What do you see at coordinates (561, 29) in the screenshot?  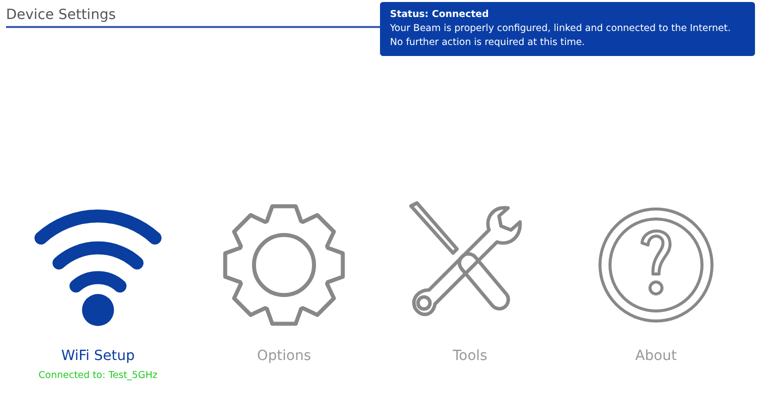 I see `status-message: Your Beam is properly configured, linked and connected to the Internet.` at bounding box center [561, 29].